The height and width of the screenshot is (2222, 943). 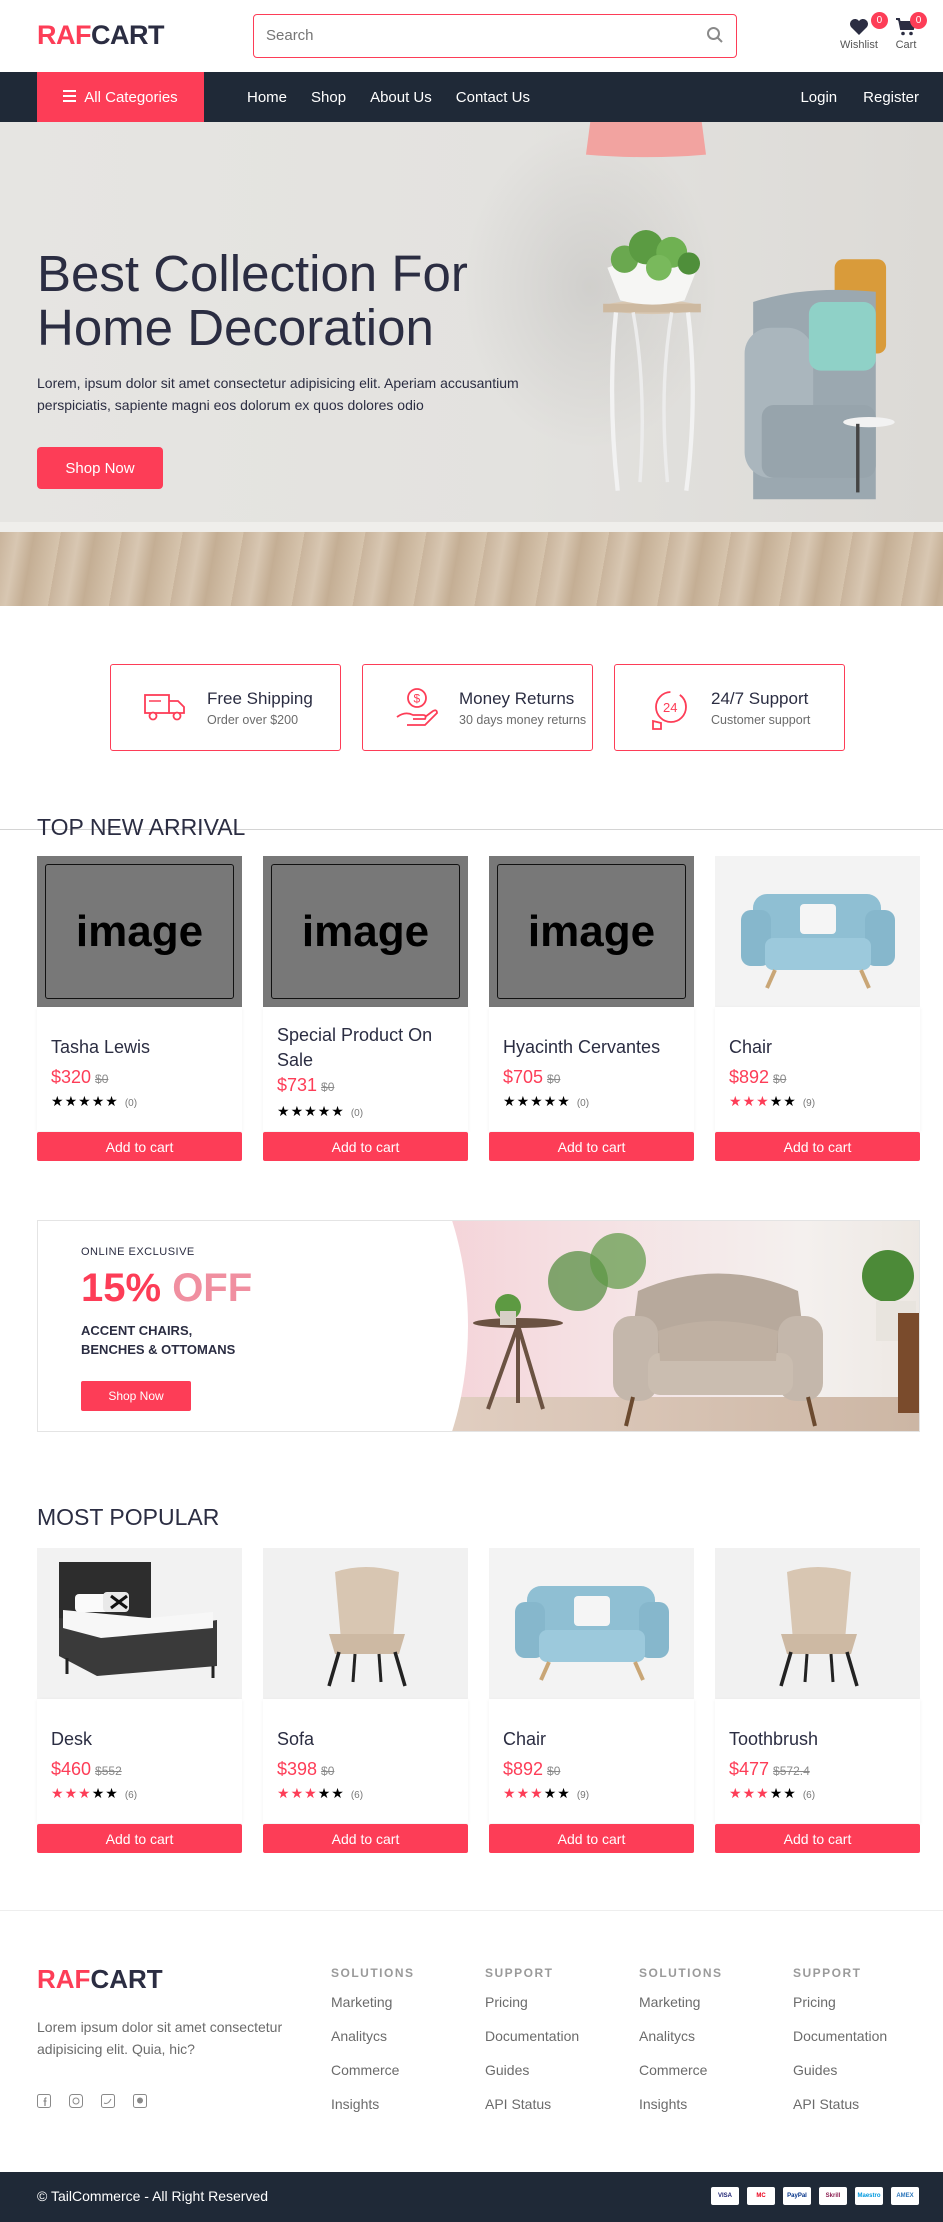 I want to click on nav-link-about: About Us, so click(x=401, y=97).